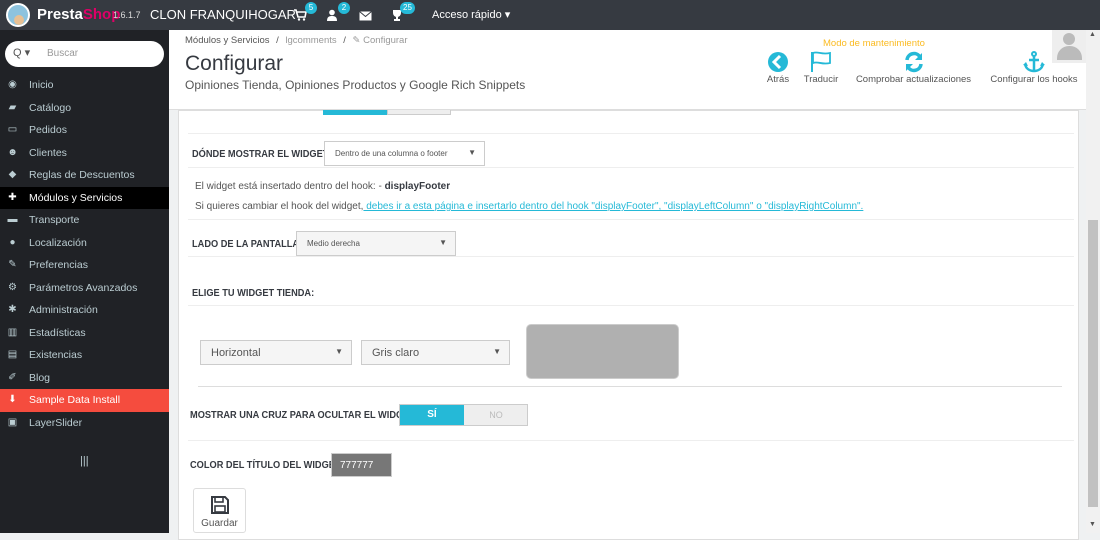 This screenshot has width=1100, height=540. What do you see at coordinates (12, 242) in the screenshot?
I see `globe-icon: ●` at bounding box center [12, 242].